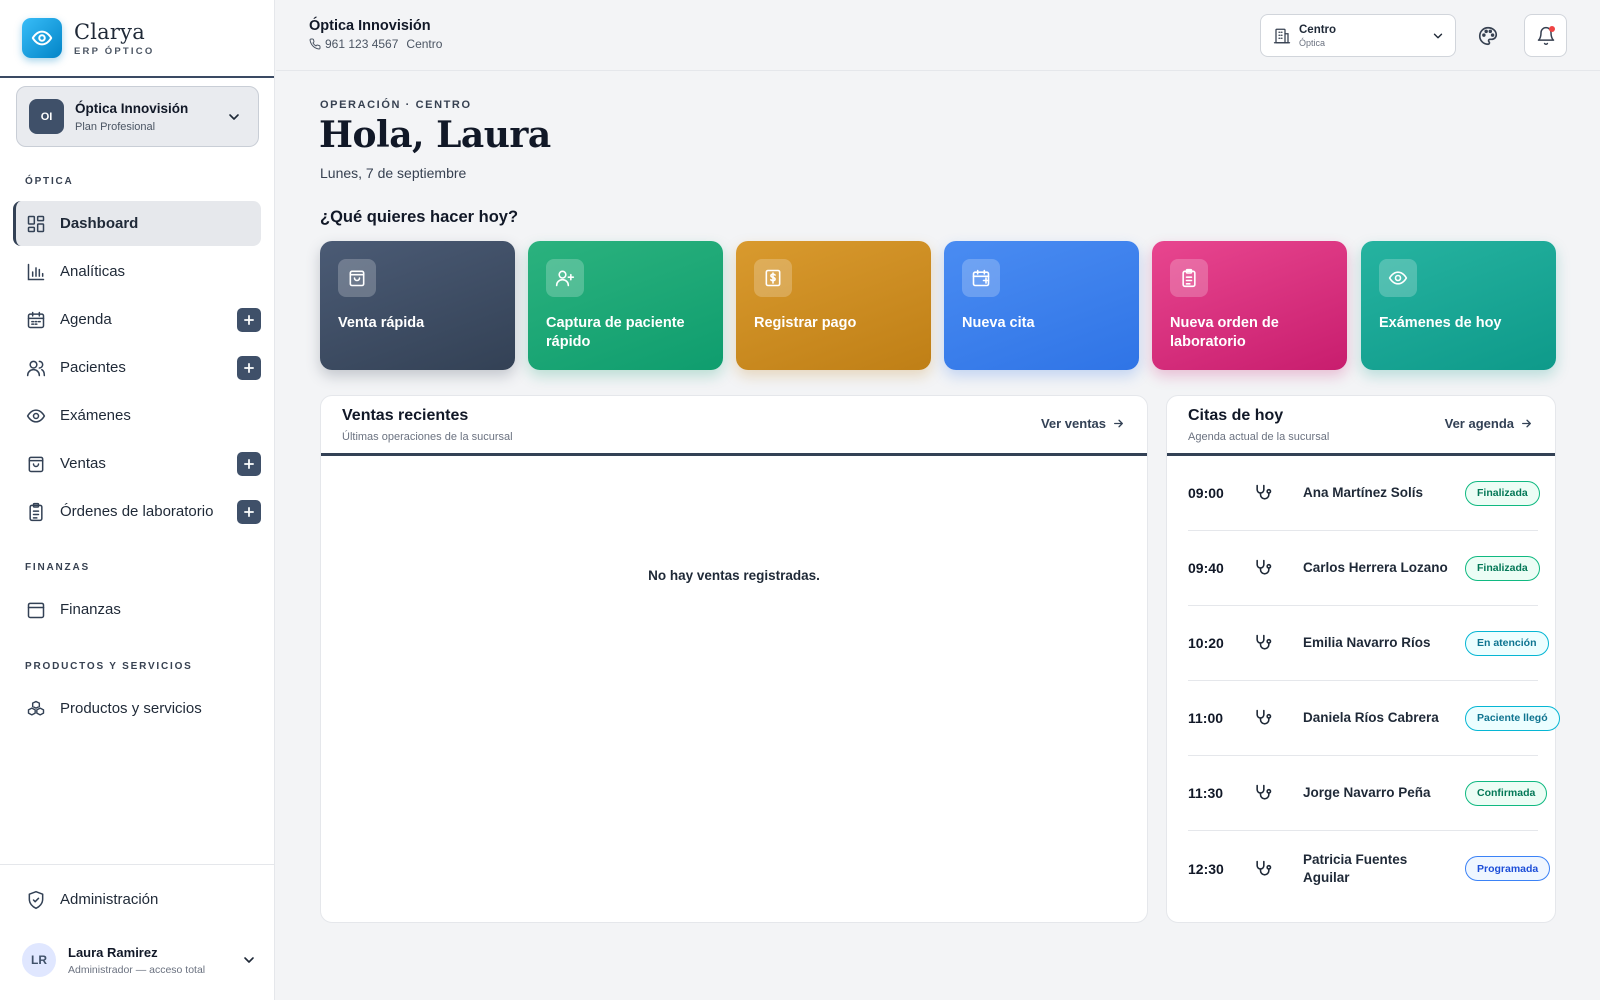 This screenshot has height=1000, width=1600. What do you see at coordinates (137, 708) in the screenshot?
I see `sidebar-item-productos-servicios: Productos y servicios` at bounding box center [137, 708].